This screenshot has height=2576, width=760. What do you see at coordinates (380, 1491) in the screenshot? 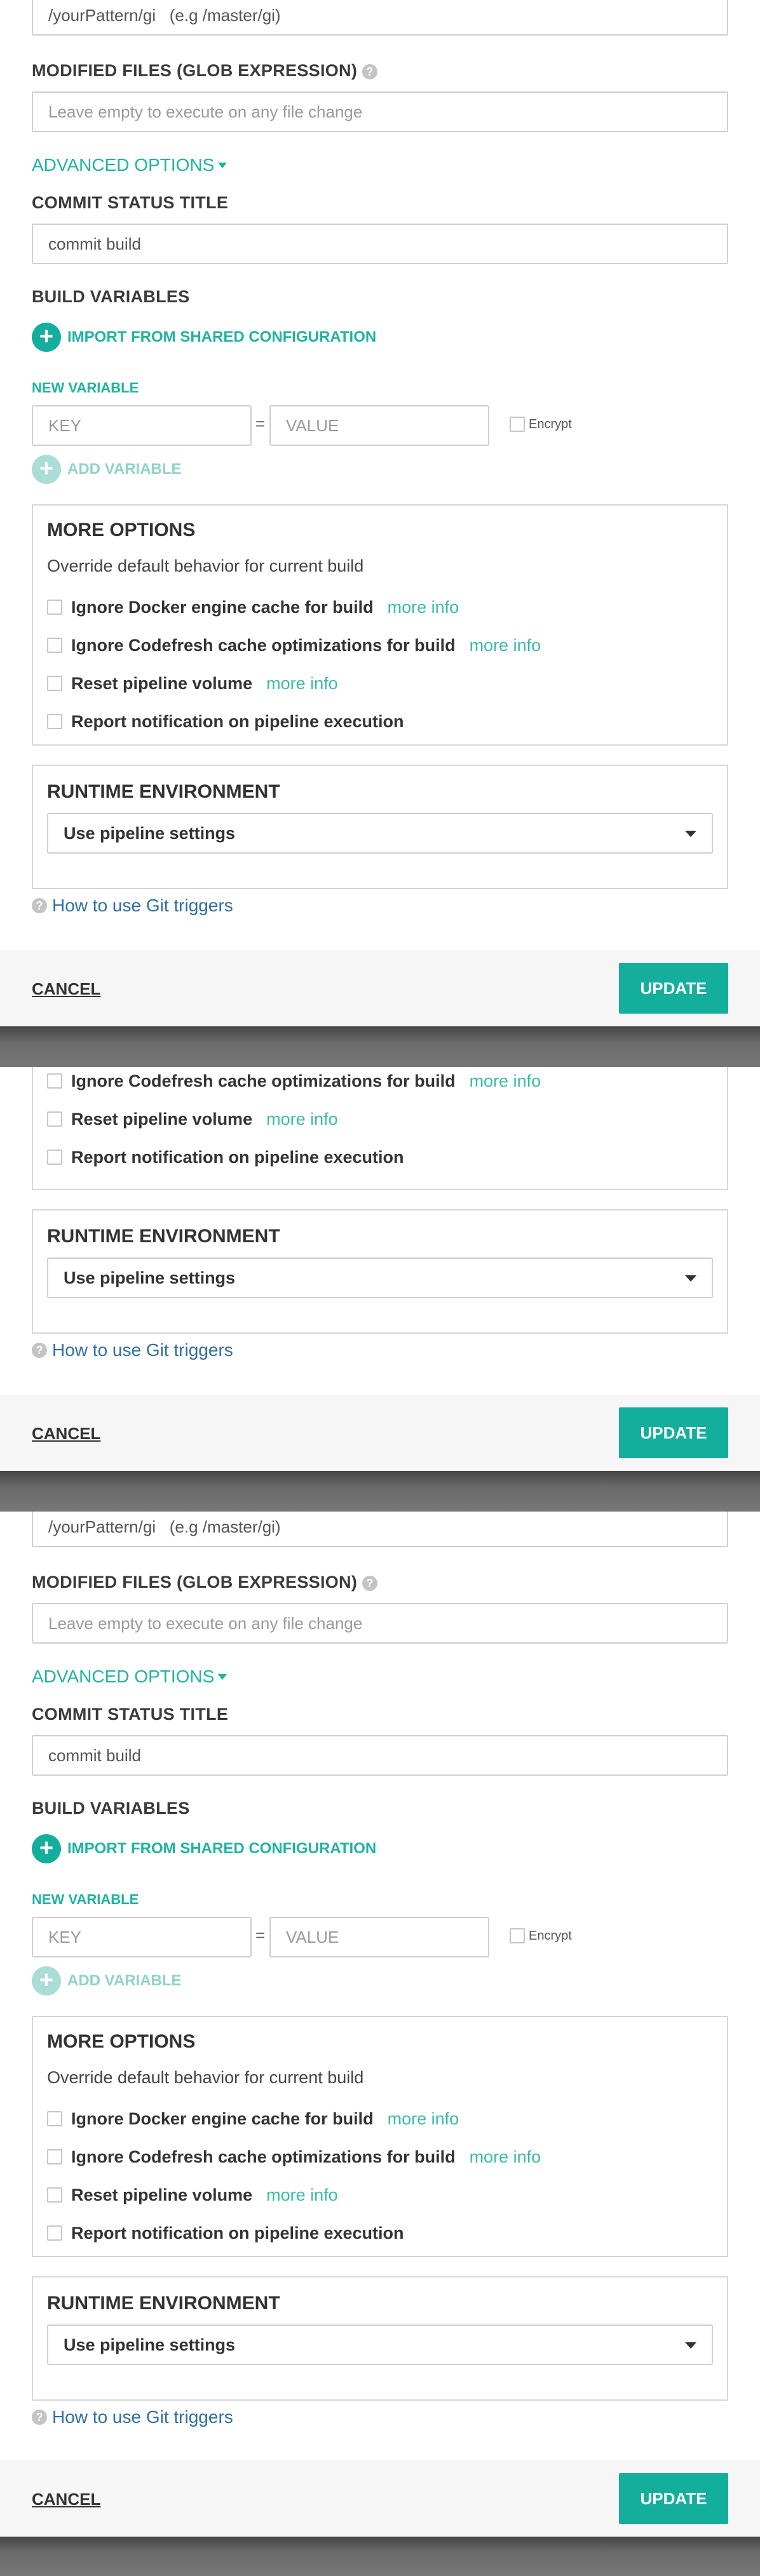
I see `separator` at bounding box center [380, 1491].